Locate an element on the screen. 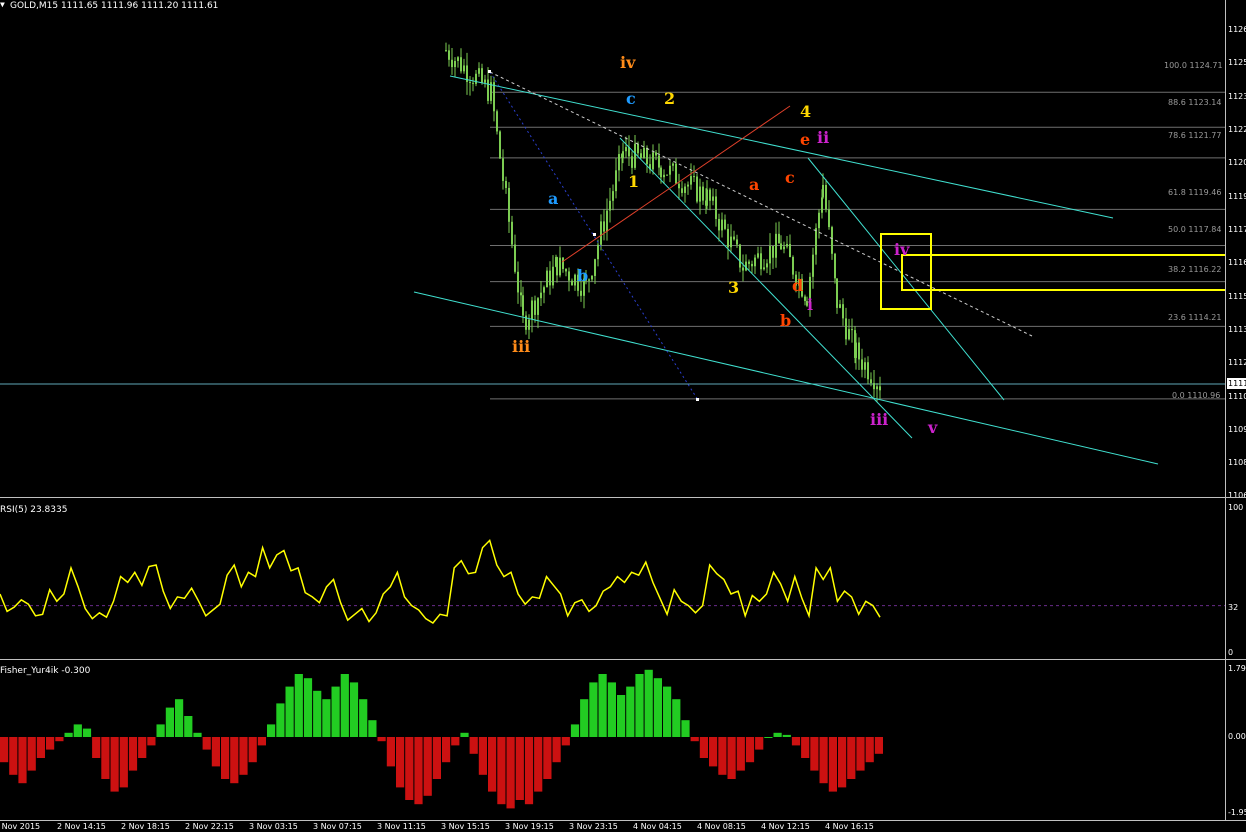 The height and width of the screenshot is (832, 1246). chart-symbol-title: GOLD,M15 1111.65 1111.96 1111.20 1111.61 is located at coordinates (114, 6).